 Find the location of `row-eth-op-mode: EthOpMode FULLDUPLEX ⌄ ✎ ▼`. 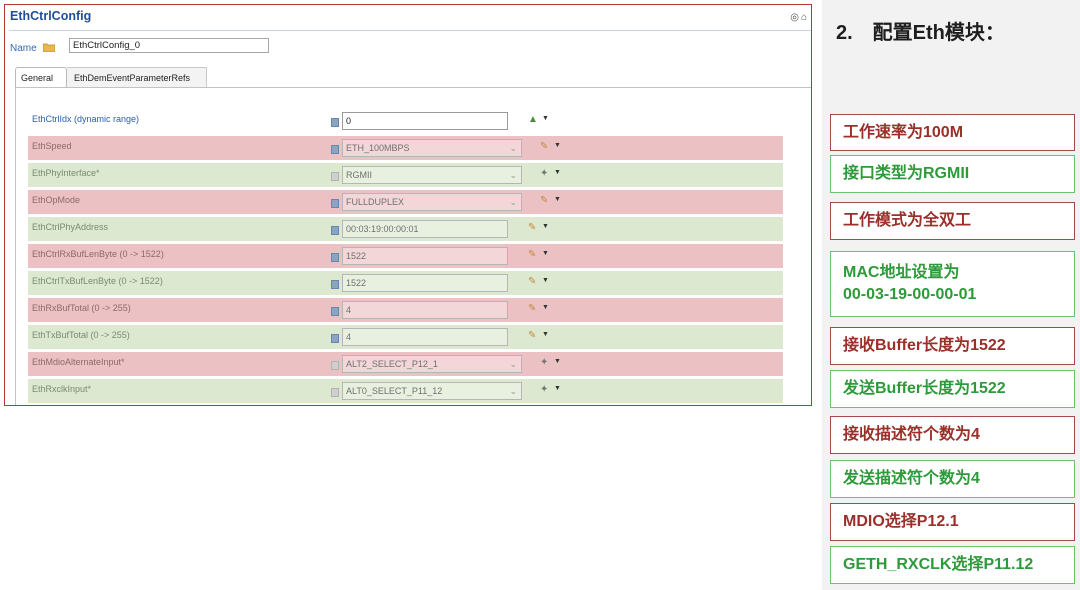

row-eth-op-mode: EthOpMode FULLDUPLEX ⌄ ✎ ▼ is located at coordinates (405, 202).